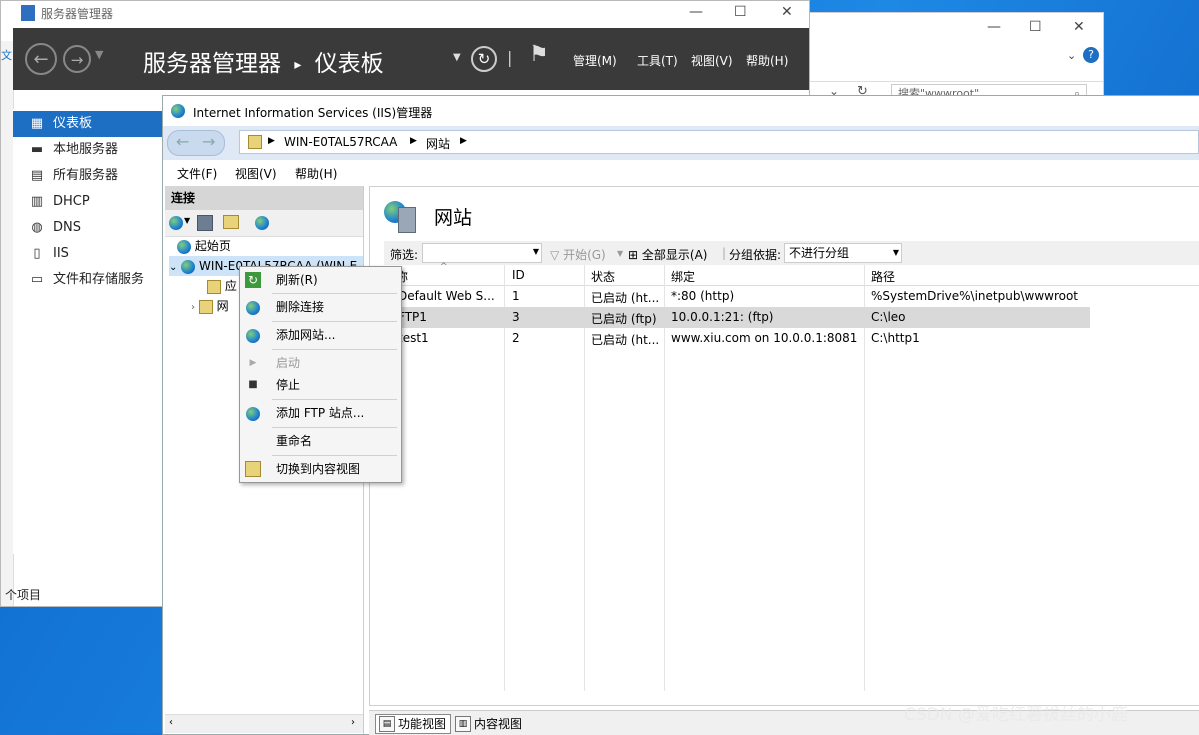 This screenshot has height=735, width=1199. I want to click on servers-icon: ▤, so click(37, 175).